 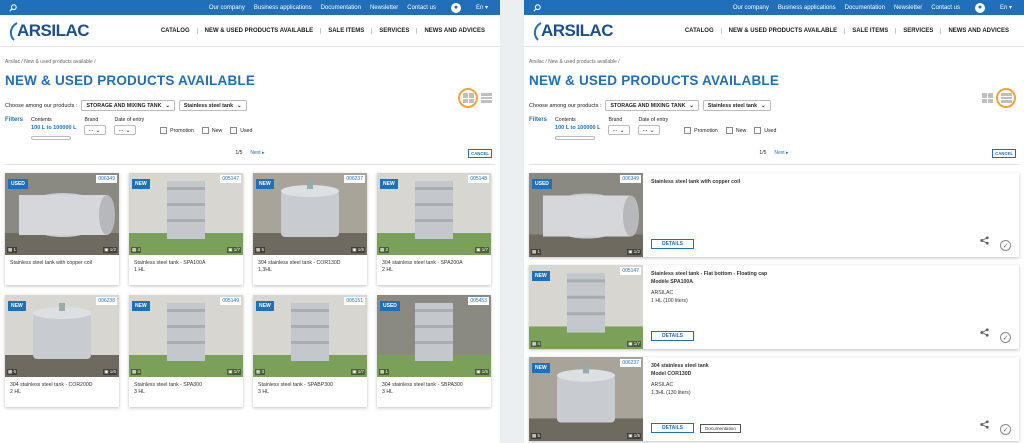 What do you see at coordinates (434, 385) in the screenshot?
I see `product-title: 304 stainless steel tank - SBPA300` at bounding box center [434, 385].